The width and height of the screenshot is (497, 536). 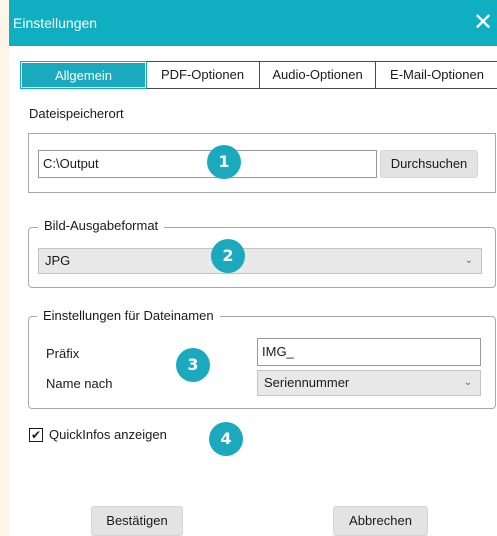 I want to click on tab-email-options: E-Mail-Optionen, so click(x=436, y=75).